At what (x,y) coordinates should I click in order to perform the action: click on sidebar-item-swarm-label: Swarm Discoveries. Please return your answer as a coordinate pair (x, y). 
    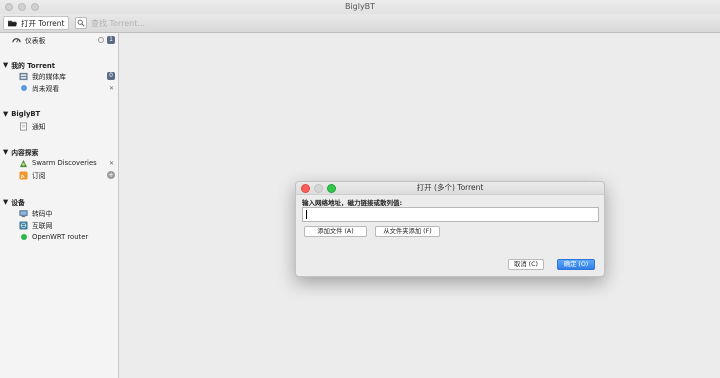
    Looking at the image, I should click on (64, 163).